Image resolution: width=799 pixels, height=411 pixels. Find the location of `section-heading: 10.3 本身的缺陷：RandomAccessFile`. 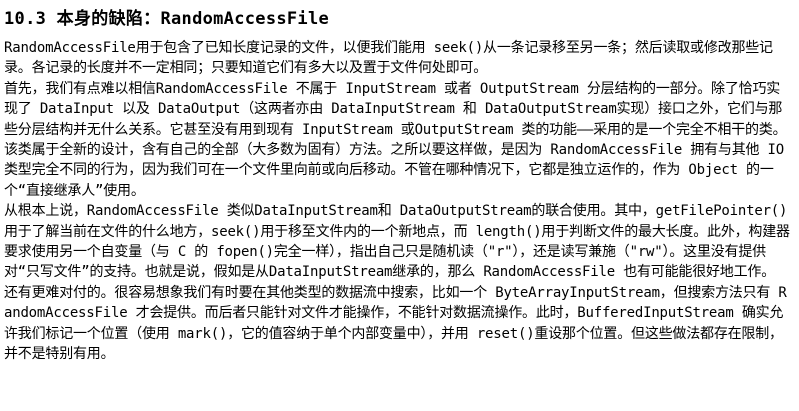

section-heading: 10.3 本身的缺陷：RandomAccessFile is located at coordinates (167, 19).